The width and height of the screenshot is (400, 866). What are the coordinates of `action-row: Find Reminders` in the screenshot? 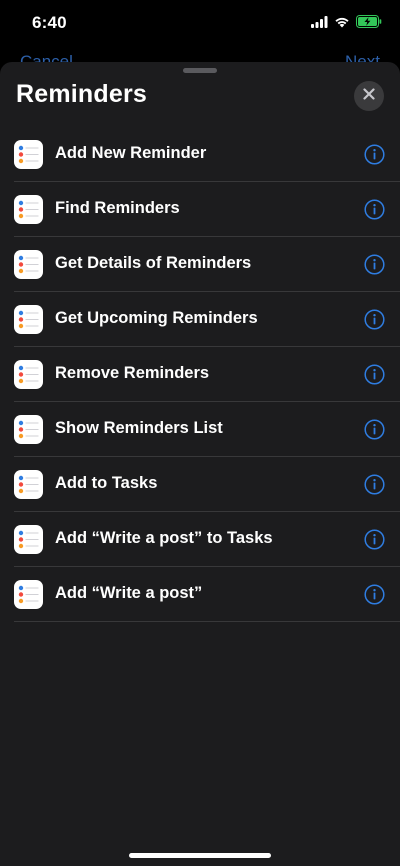 It's located at (200, 209).